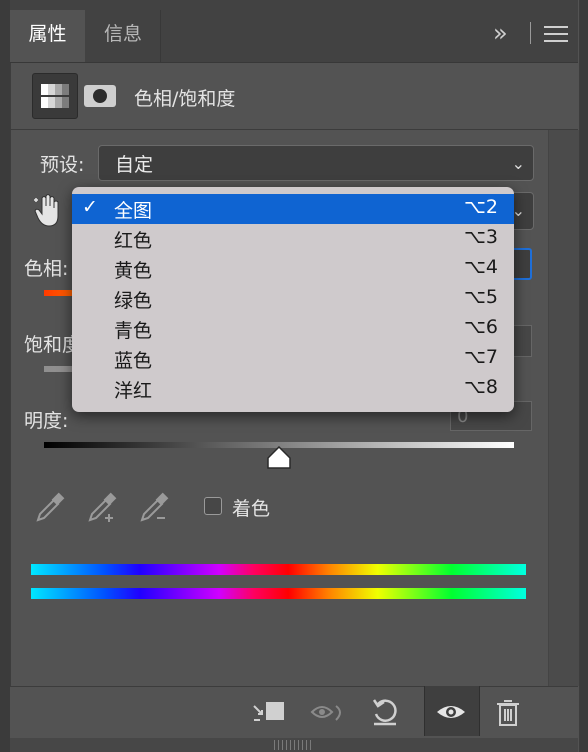 This screenshot has height=752, width=588. What do you see at coordinates (133, 361) in the screenshot?
I see `menu-item-label: 蓝色` at bounding box center [133, 361].